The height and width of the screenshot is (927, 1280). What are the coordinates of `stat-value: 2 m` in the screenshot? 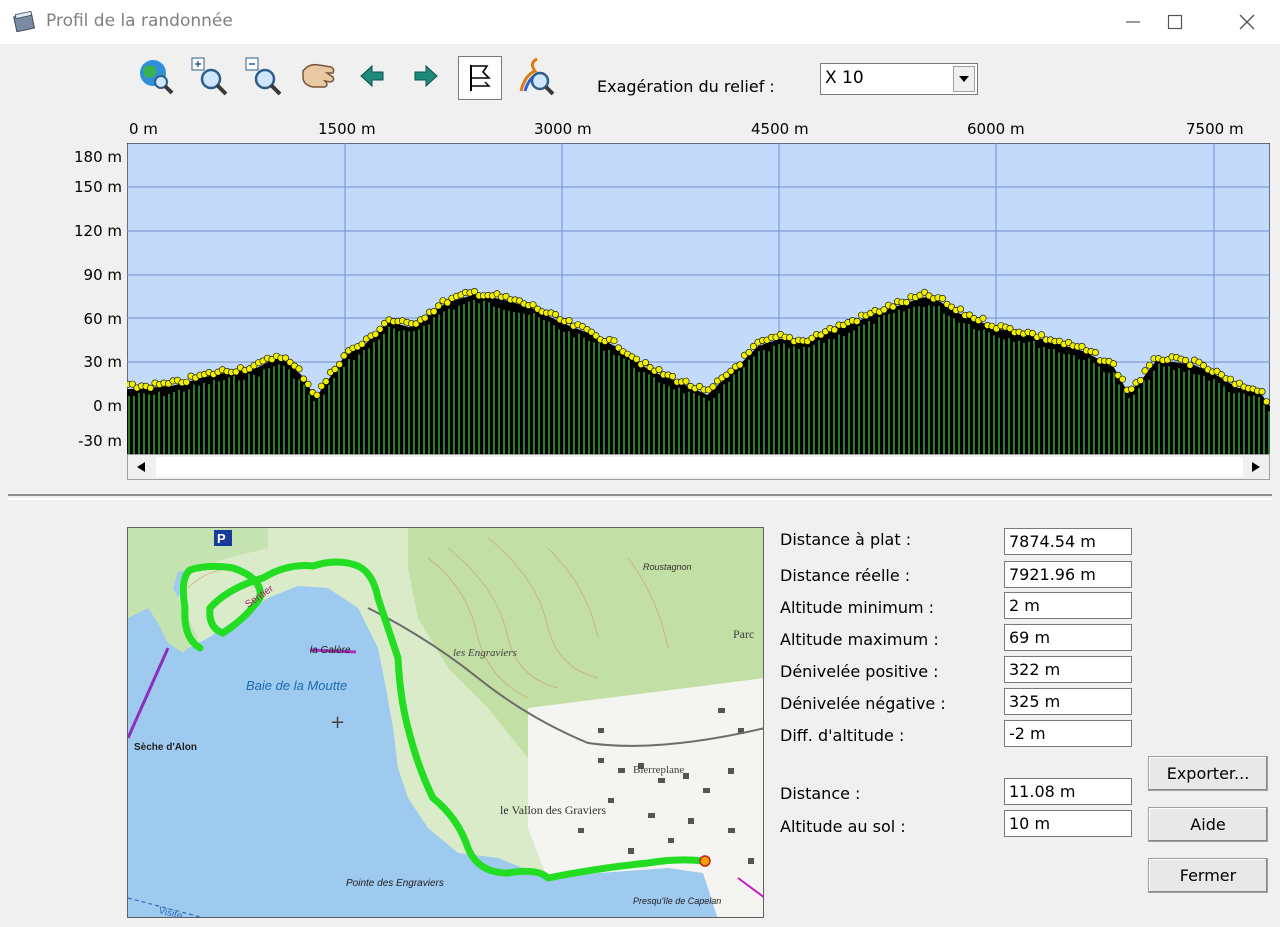 It's located at (1068, 605).